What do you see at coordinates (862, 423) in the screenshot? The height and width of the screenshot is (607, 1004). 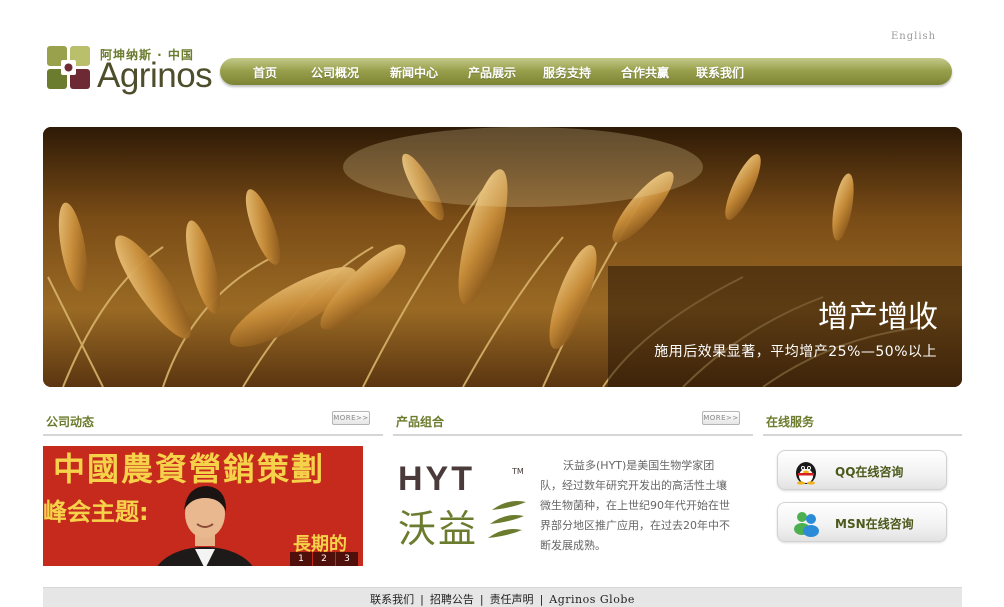 I see `service-section-header: 在线服务` at bounding box center [862, 423].